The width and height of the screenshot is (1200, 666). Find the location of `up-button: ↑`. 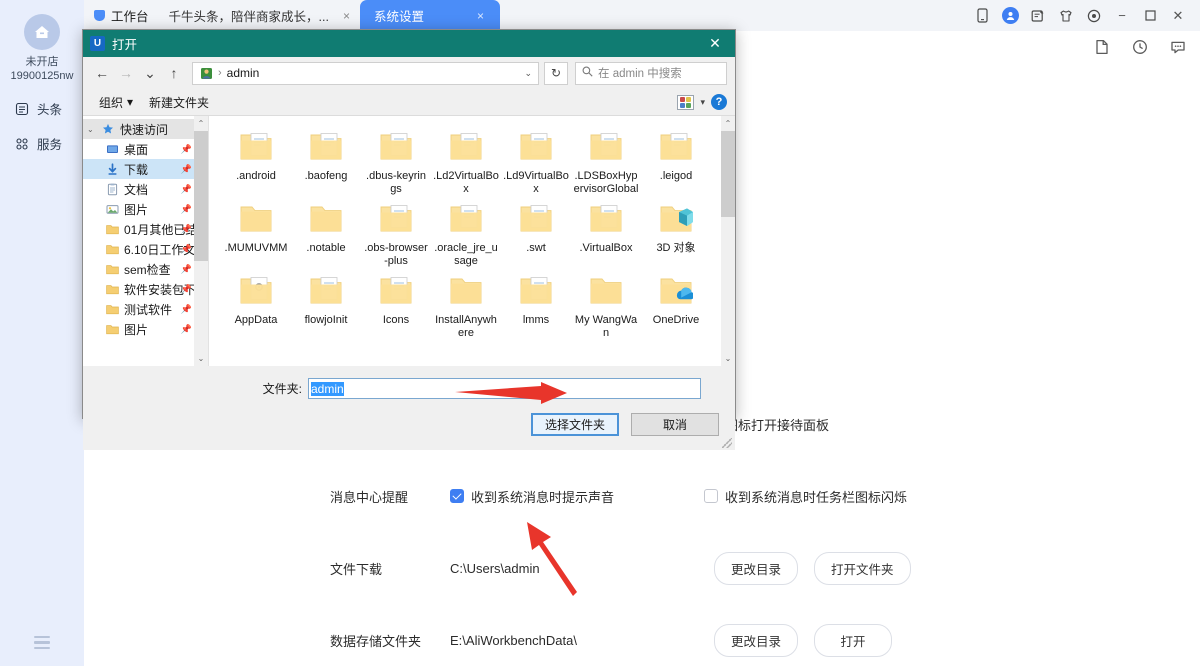

up-button: ↑ is located at coordinates (174, 73).